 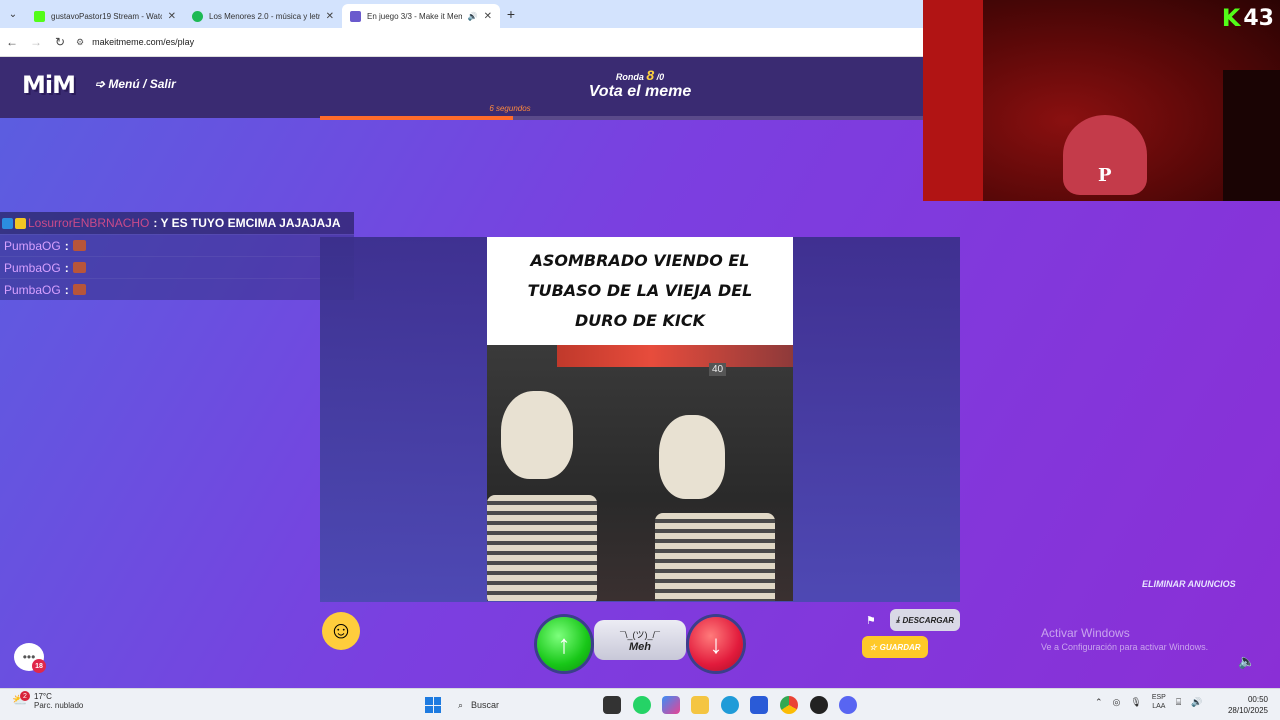 I want to click on star-icon: ☆, so click(x=873, y=647).